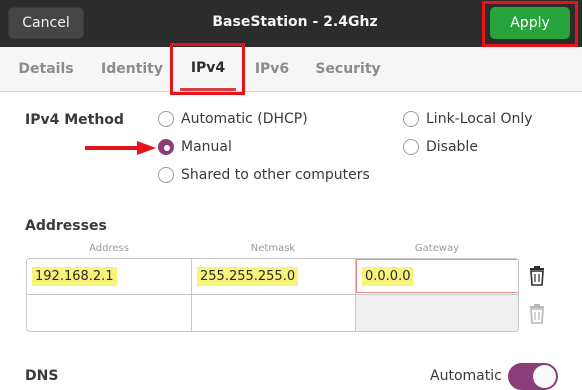 Image resolution: width=582 pixels, height=390 pixels. I want to click on radio-automatic-dhcp: Automatic (DHCP), so click(233, 119).